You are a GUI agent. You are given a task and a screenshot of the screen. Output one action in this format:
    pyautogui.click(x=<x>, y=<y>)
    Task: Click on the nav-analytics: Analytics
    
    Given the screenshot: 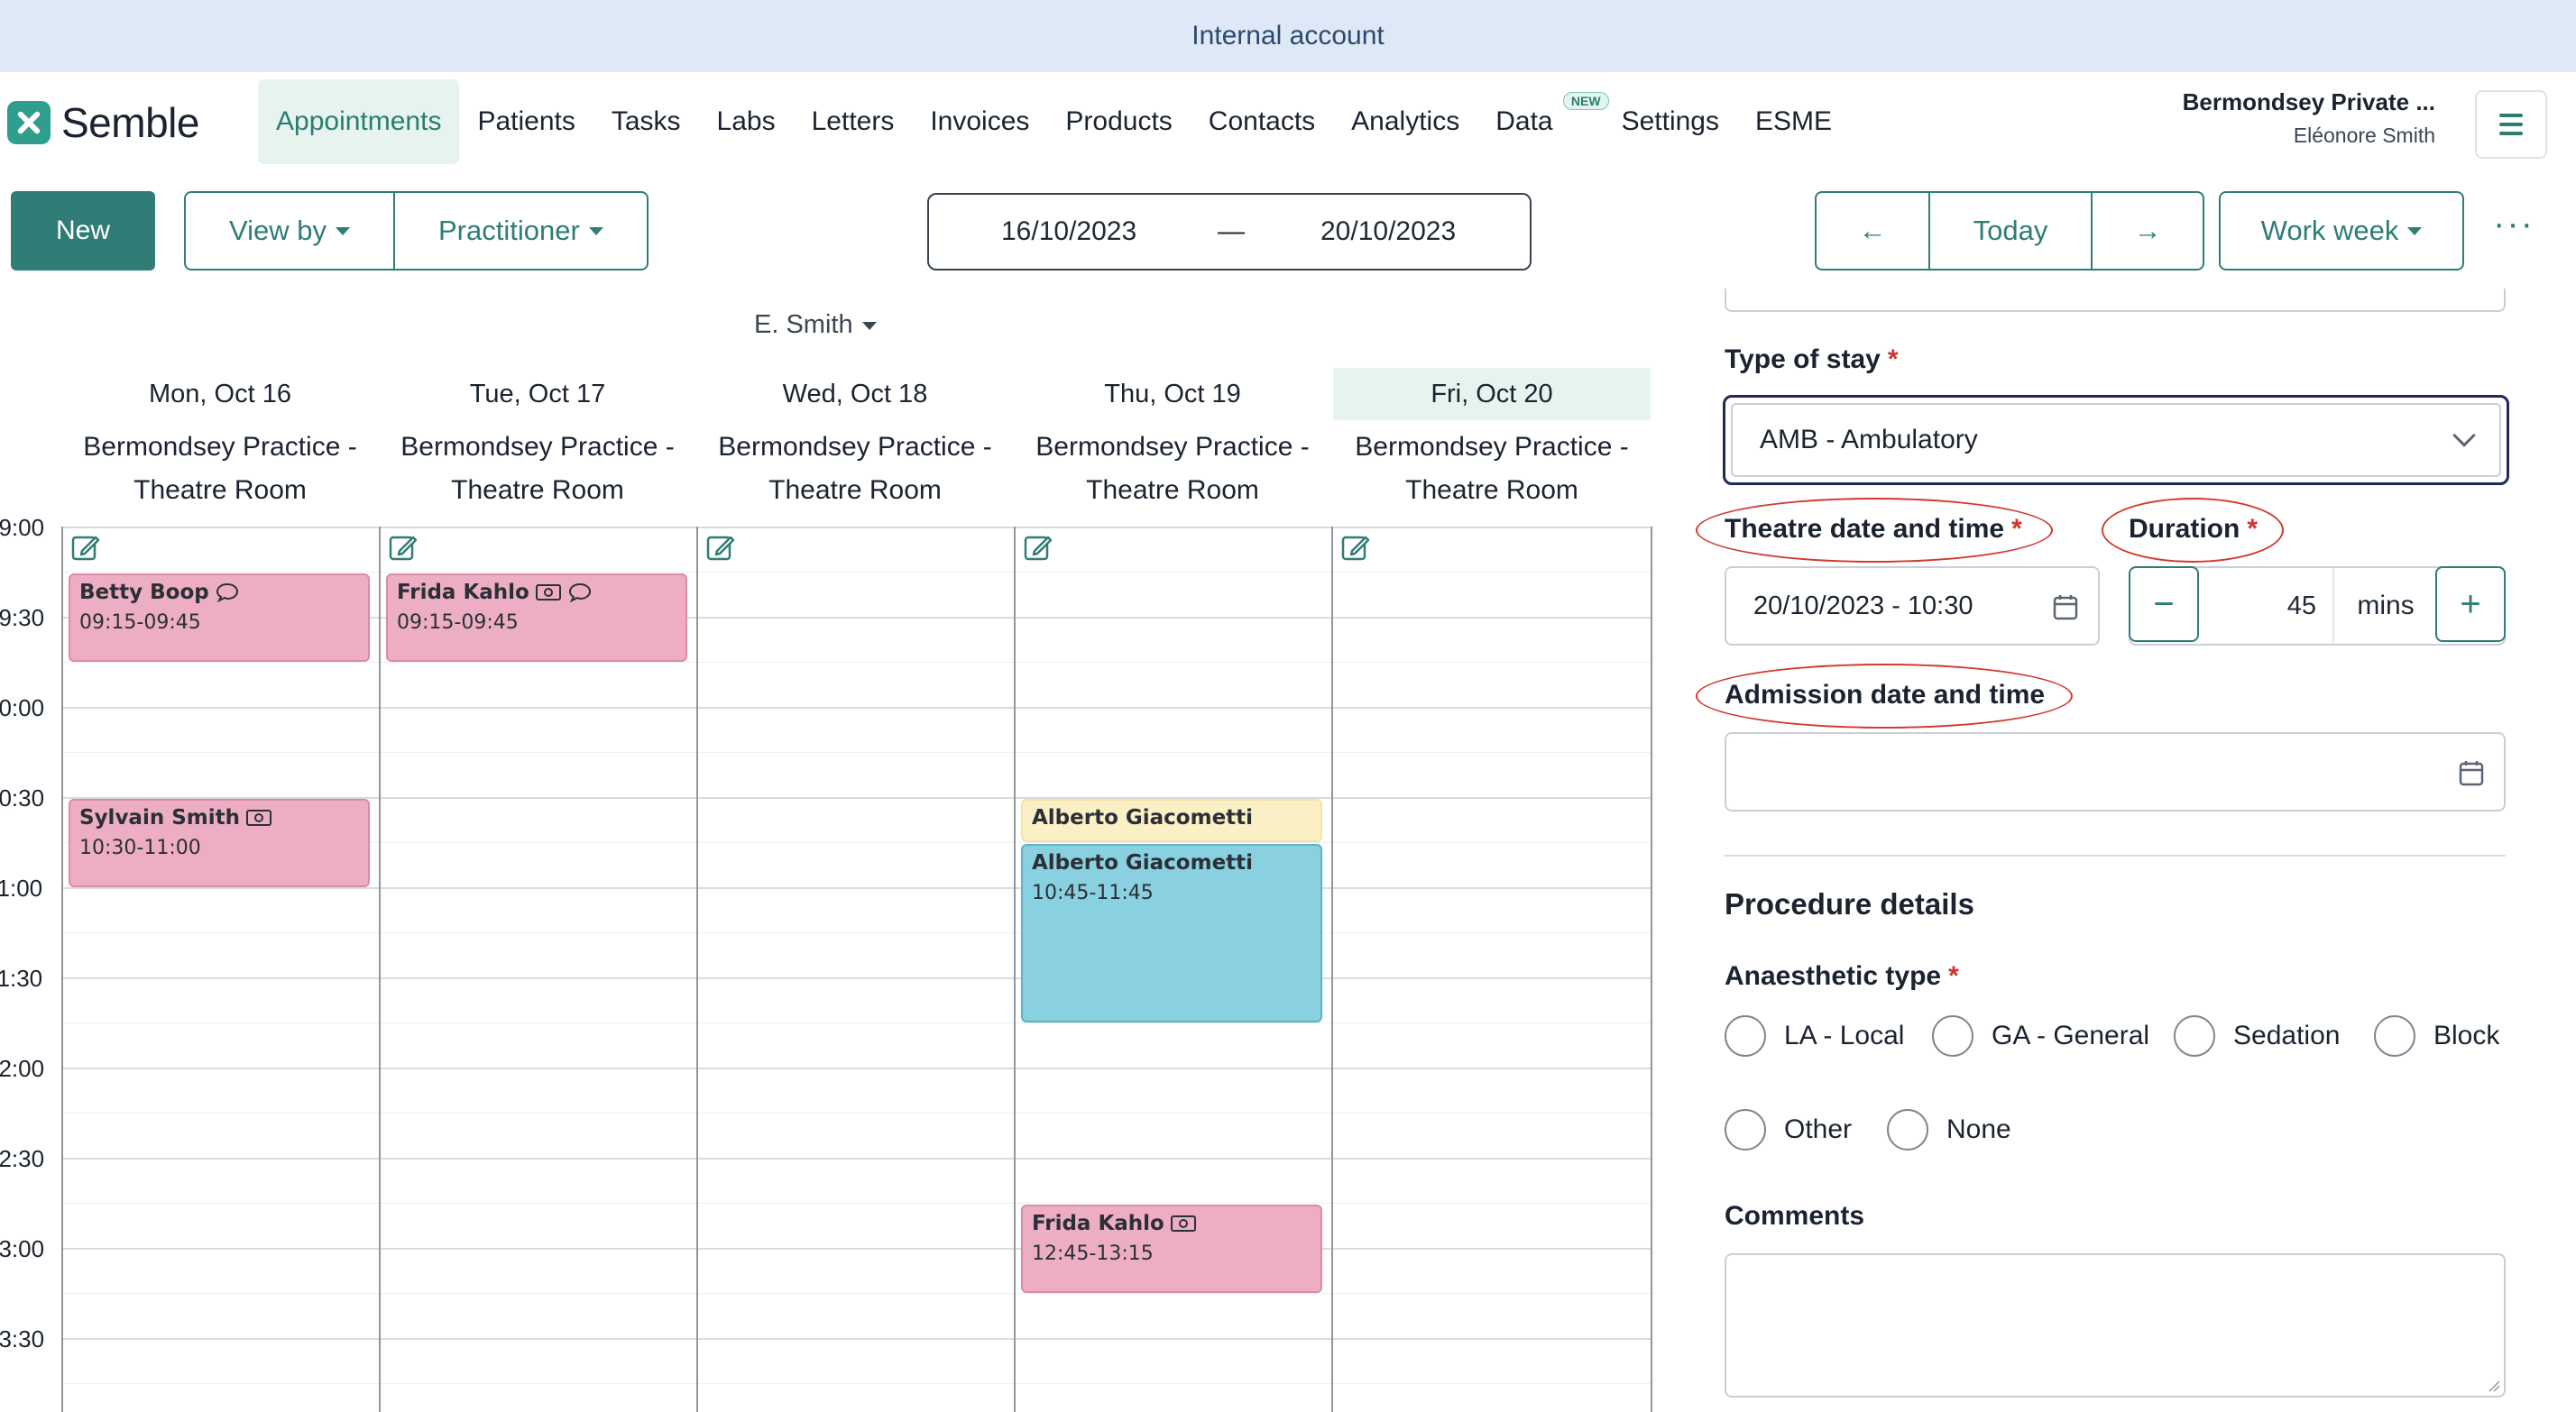 What is the action you would take?
    pyautogui.click(x=1405, y=121)
    